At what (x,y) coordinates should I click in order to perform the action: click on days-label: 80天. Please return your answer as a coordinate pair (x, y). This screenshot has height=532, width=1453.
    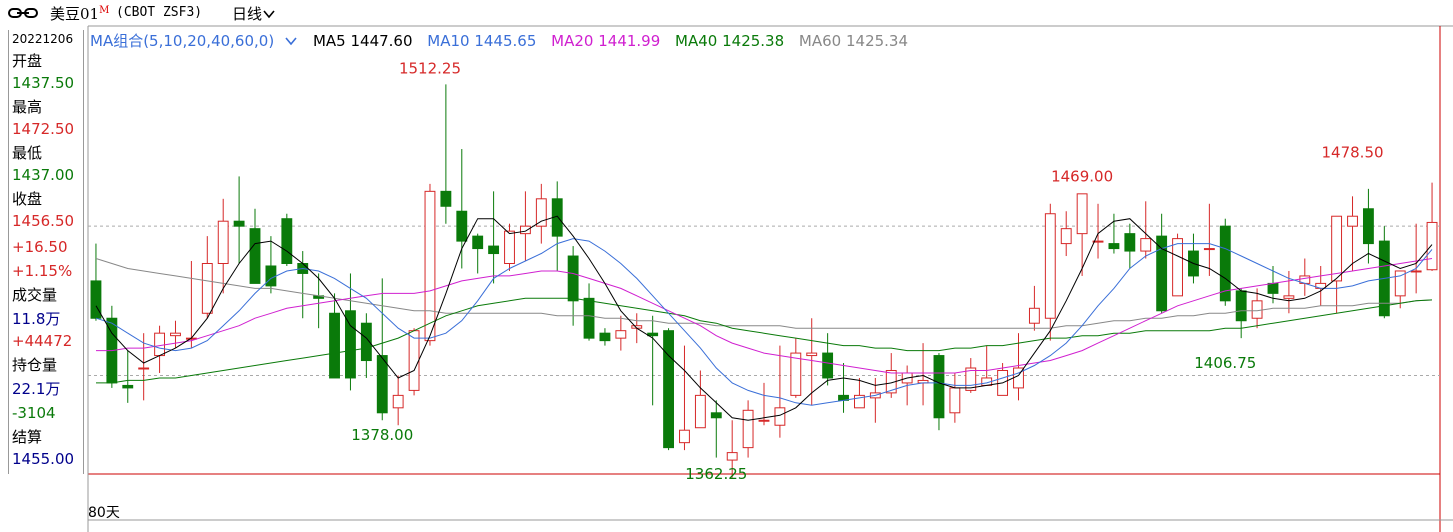
    Looking at the image, I should click on (104, 513).